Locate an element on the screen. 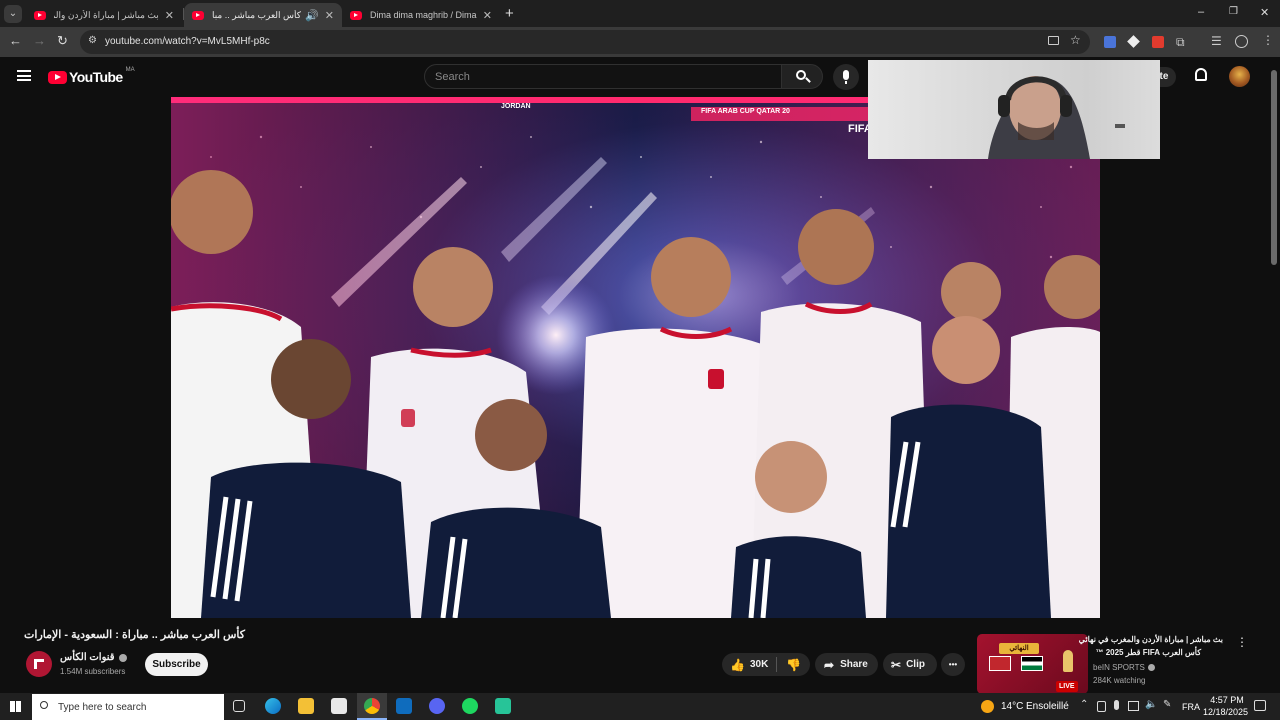 This screenshot has height=720, width=1280. jordan-flag-icon is located at coordinates (1032, 663).